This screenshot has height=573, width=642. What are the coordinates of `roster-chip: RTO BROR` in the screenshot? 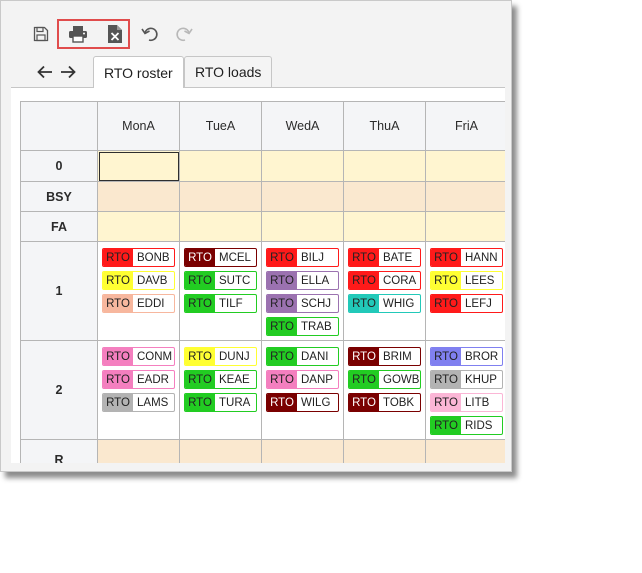 It's located at (466, 356).